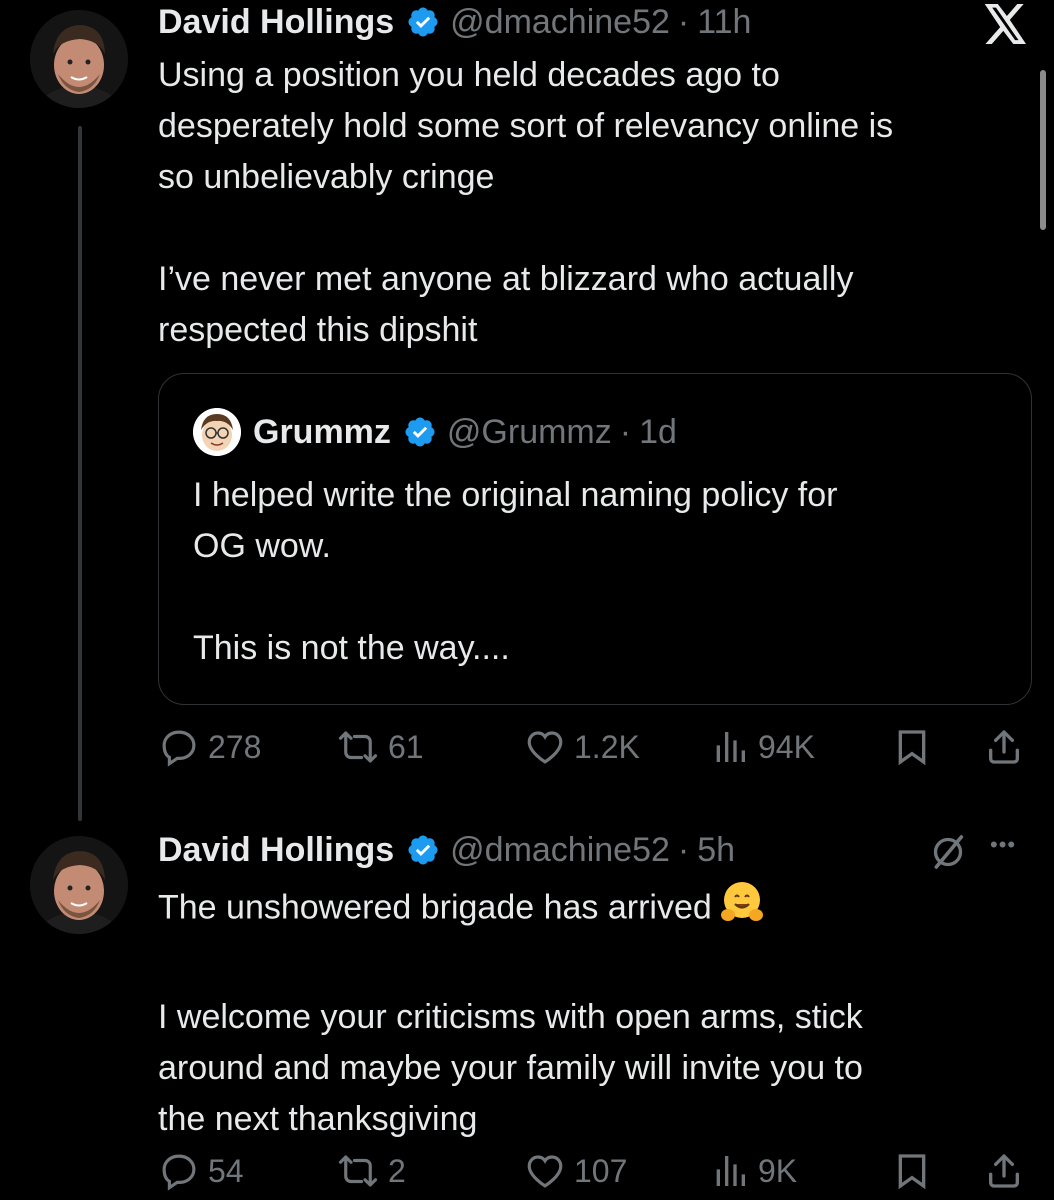 This screenshot has height=1200, width=1054. I want to click on tweet-line: The unshowered brigade has arrived, so click(593, 909).